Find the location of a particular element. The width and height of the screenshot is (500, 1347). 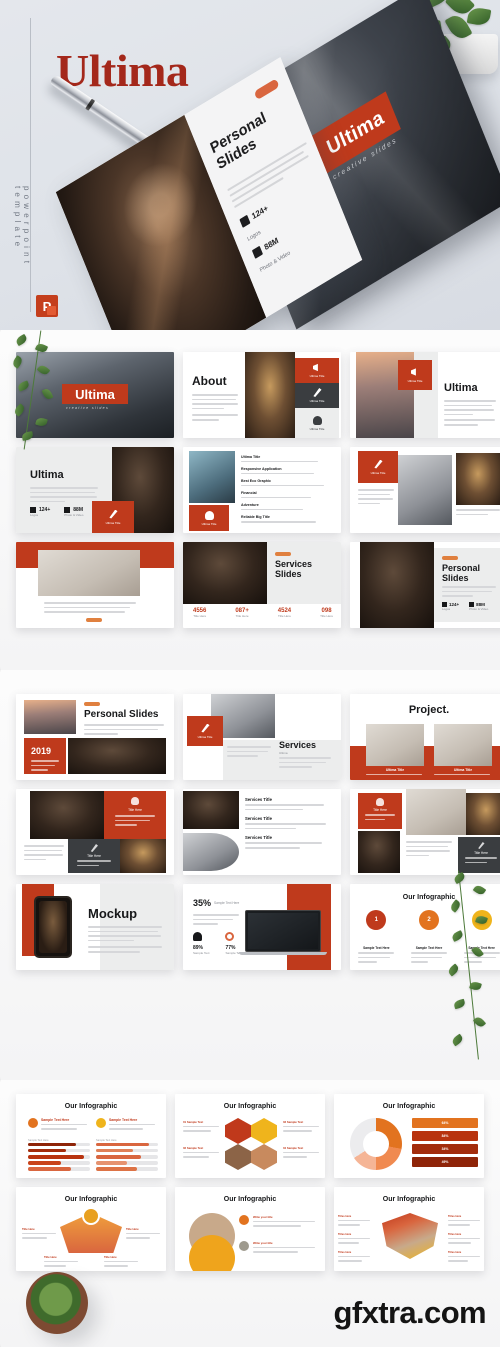

slide-cover: Ultima creative slides is located at coordinates (95, 395).